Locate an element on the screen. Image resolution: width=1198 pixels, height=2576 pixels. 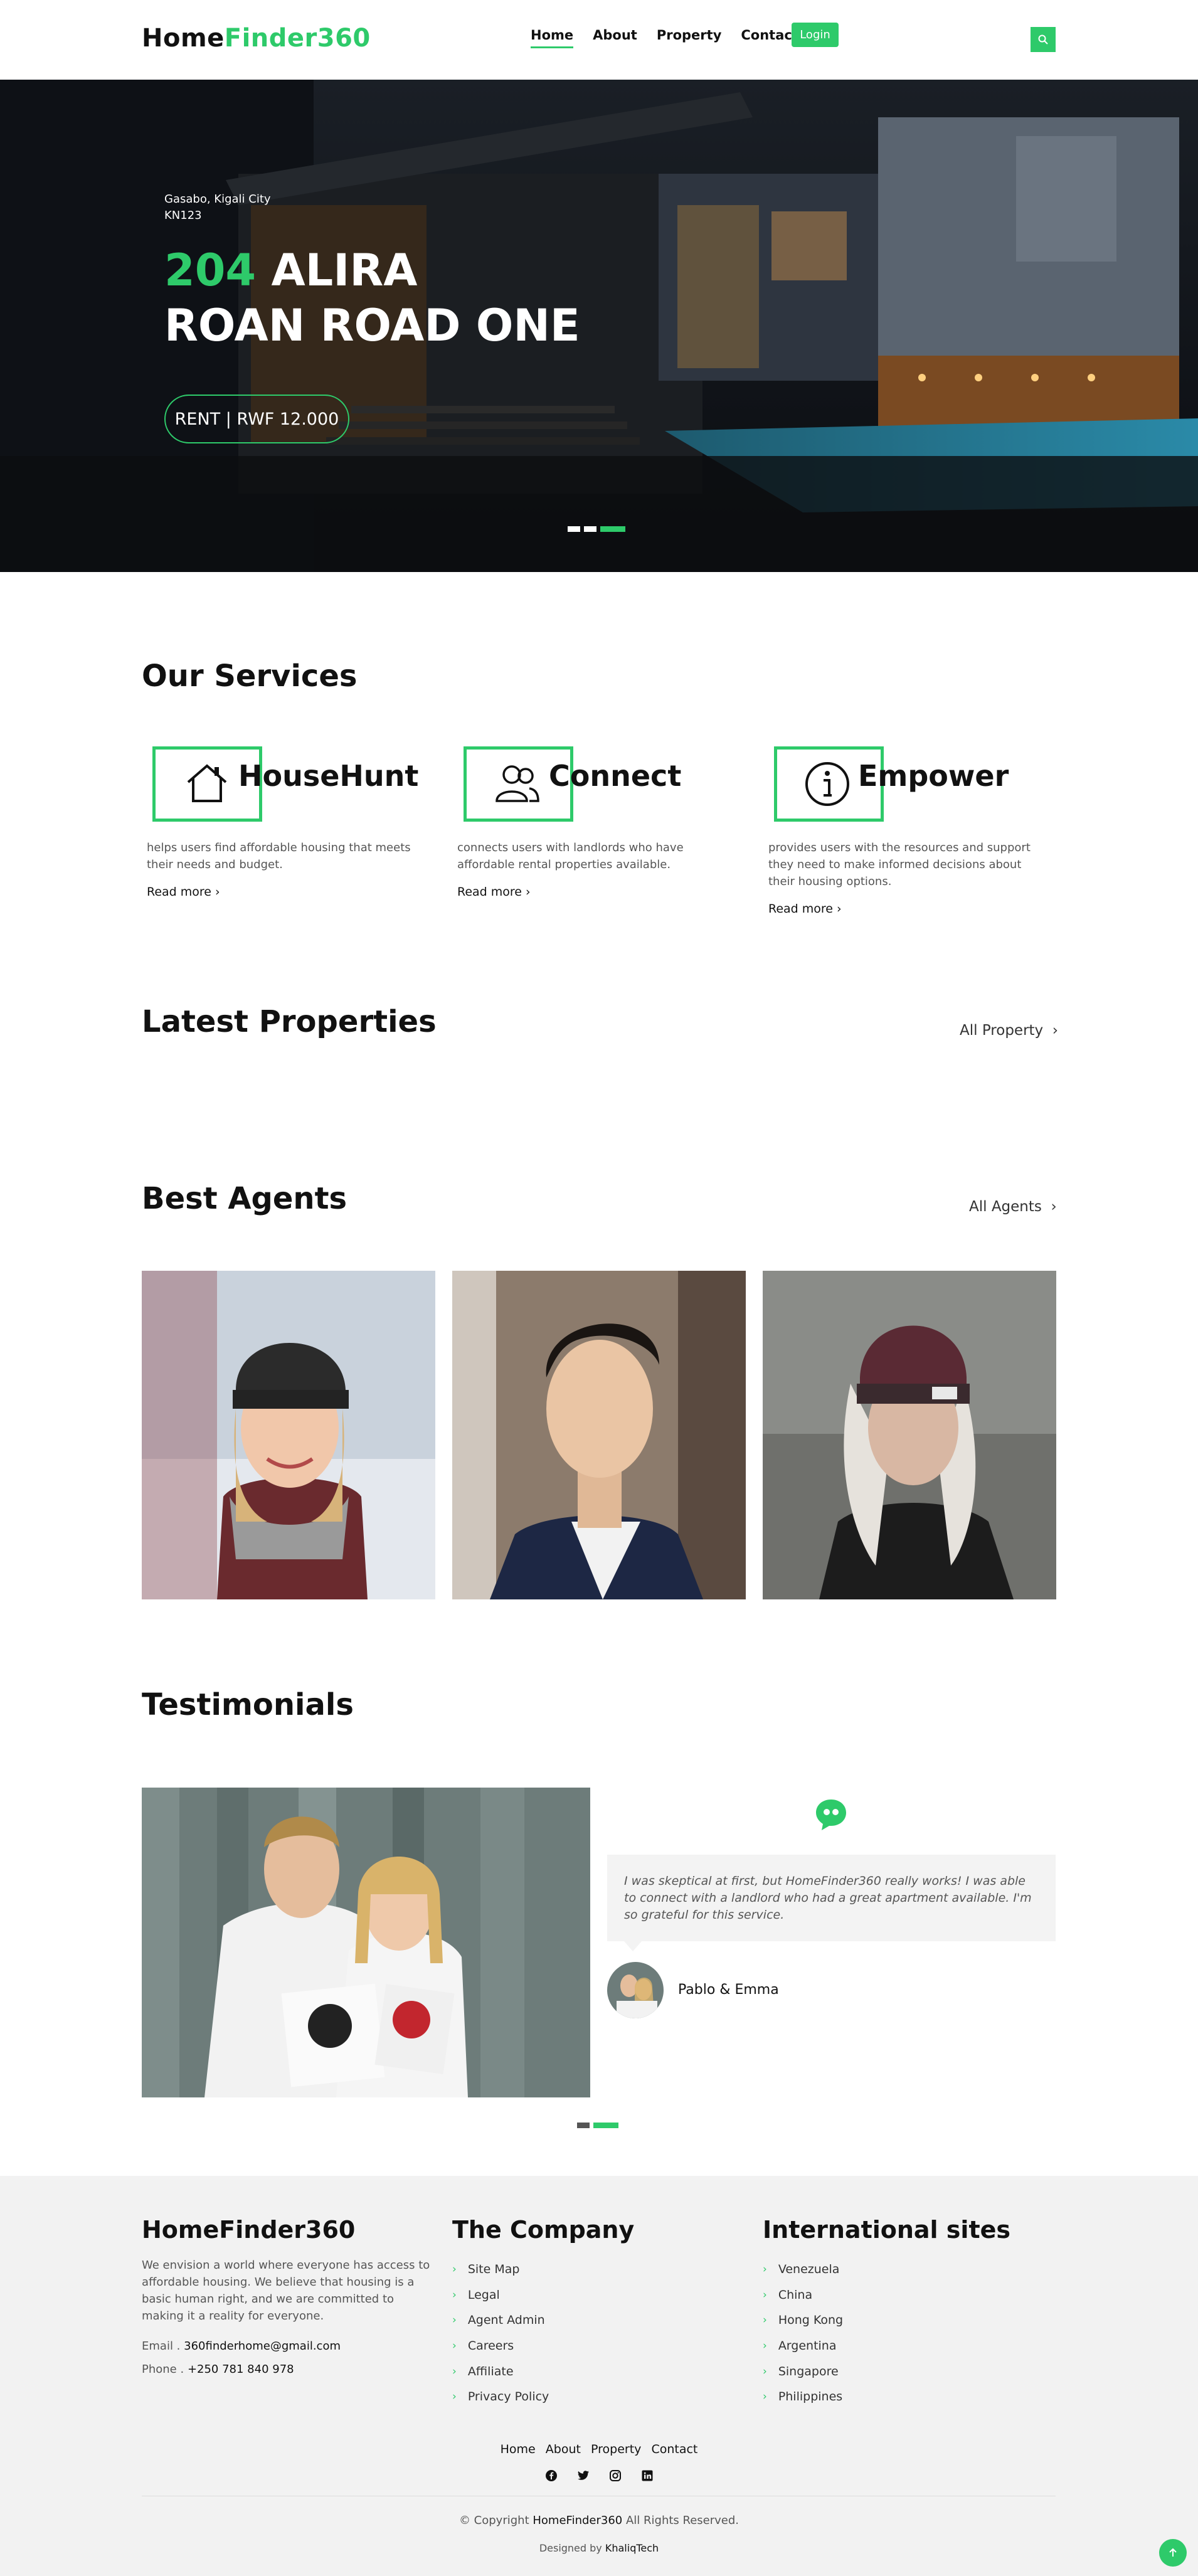
nav-contact: Contact is located at coordinates (769, 38).